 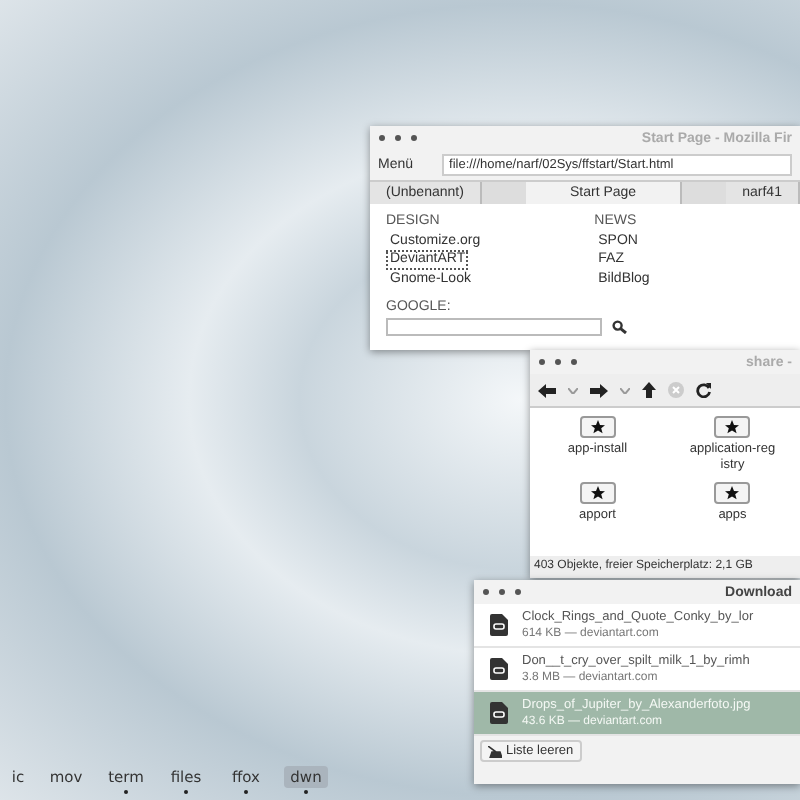 What do you see at coordinates (547, 390) in the screenshot?
I see `back-icon` at bounding box center [547, 390].